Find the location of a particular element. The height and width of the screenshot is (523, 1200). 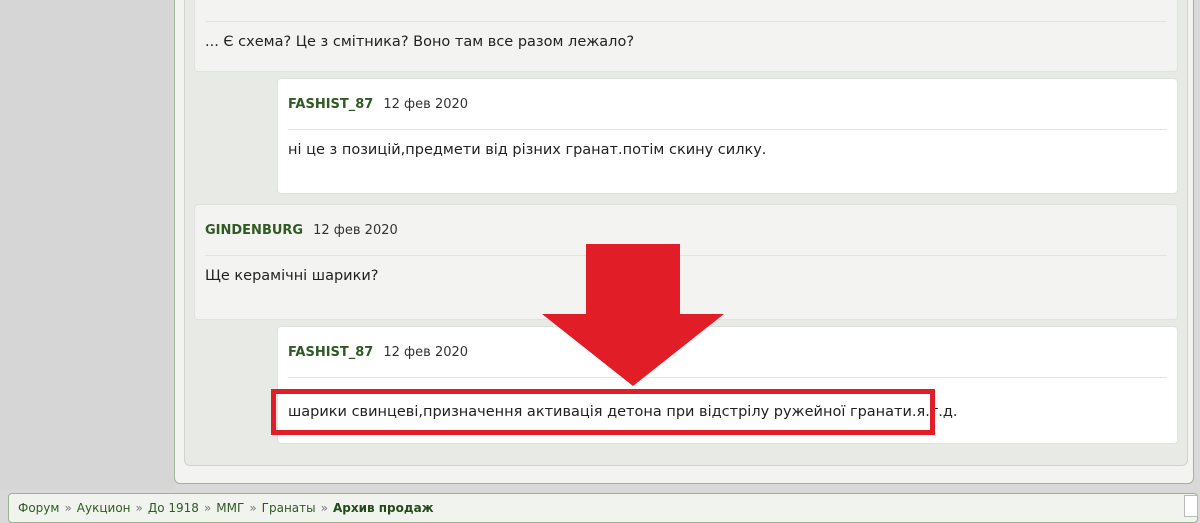

breadcrumb-item-forum: Форум is located at coordinates (38, 508).